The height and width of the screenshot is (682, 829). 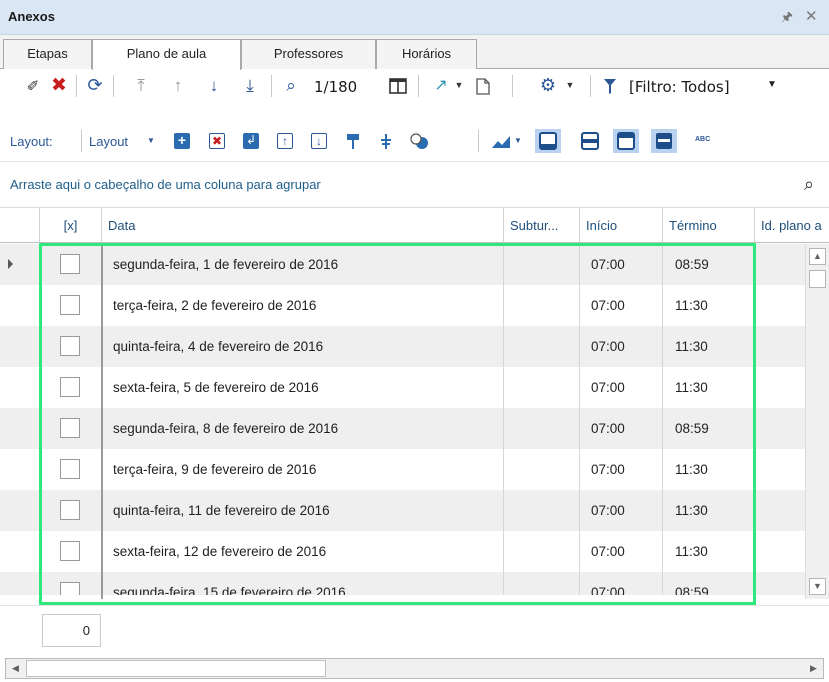 I want to click on gear-icon: ⚙, so click(x=548, y=85).